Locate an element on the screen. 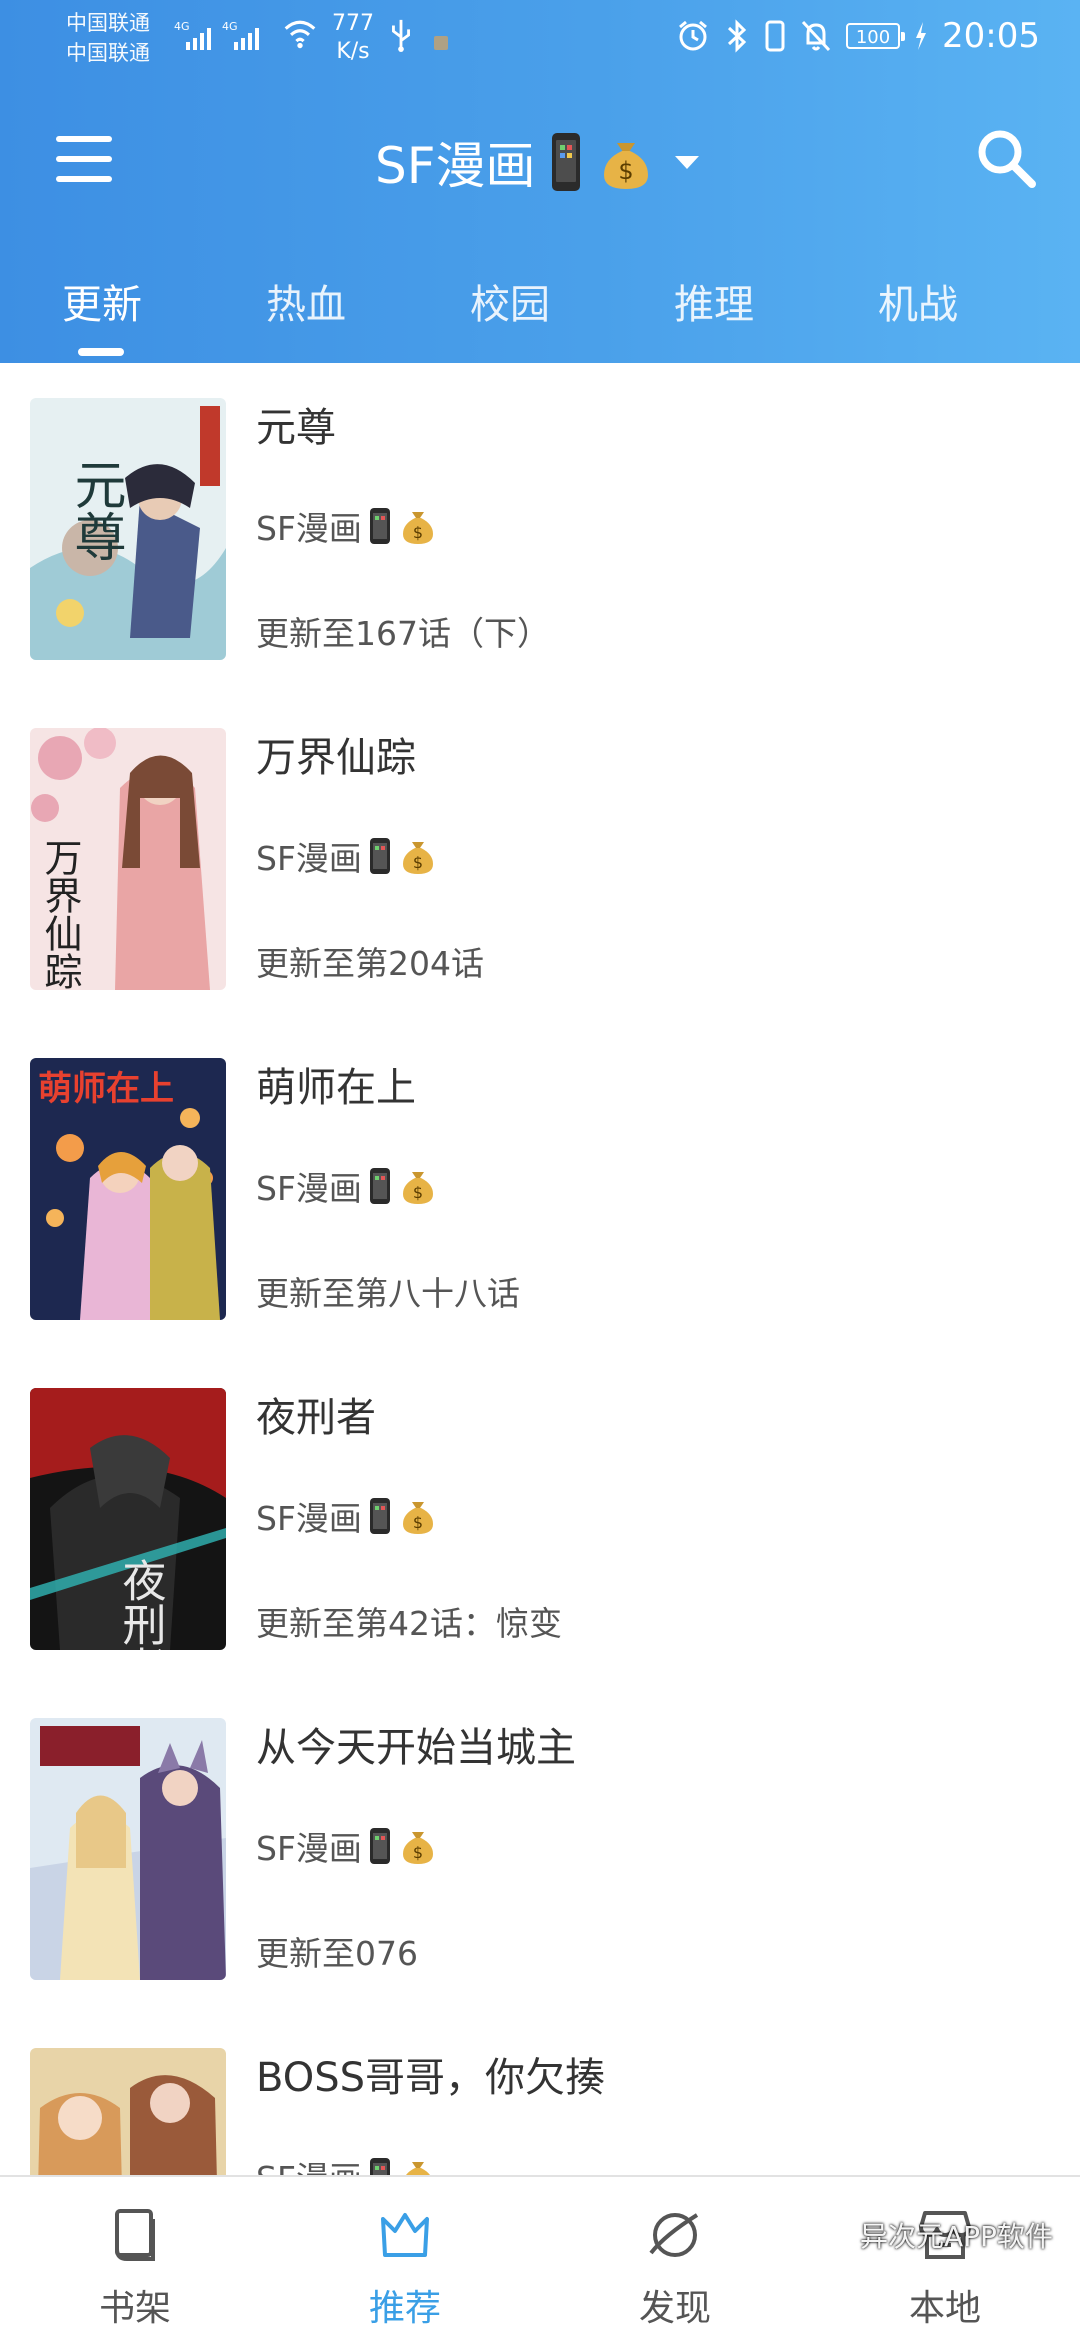 The image size is (1080, 2342). cover-title: 夜刑者 is located at coordinates (140, 1604).